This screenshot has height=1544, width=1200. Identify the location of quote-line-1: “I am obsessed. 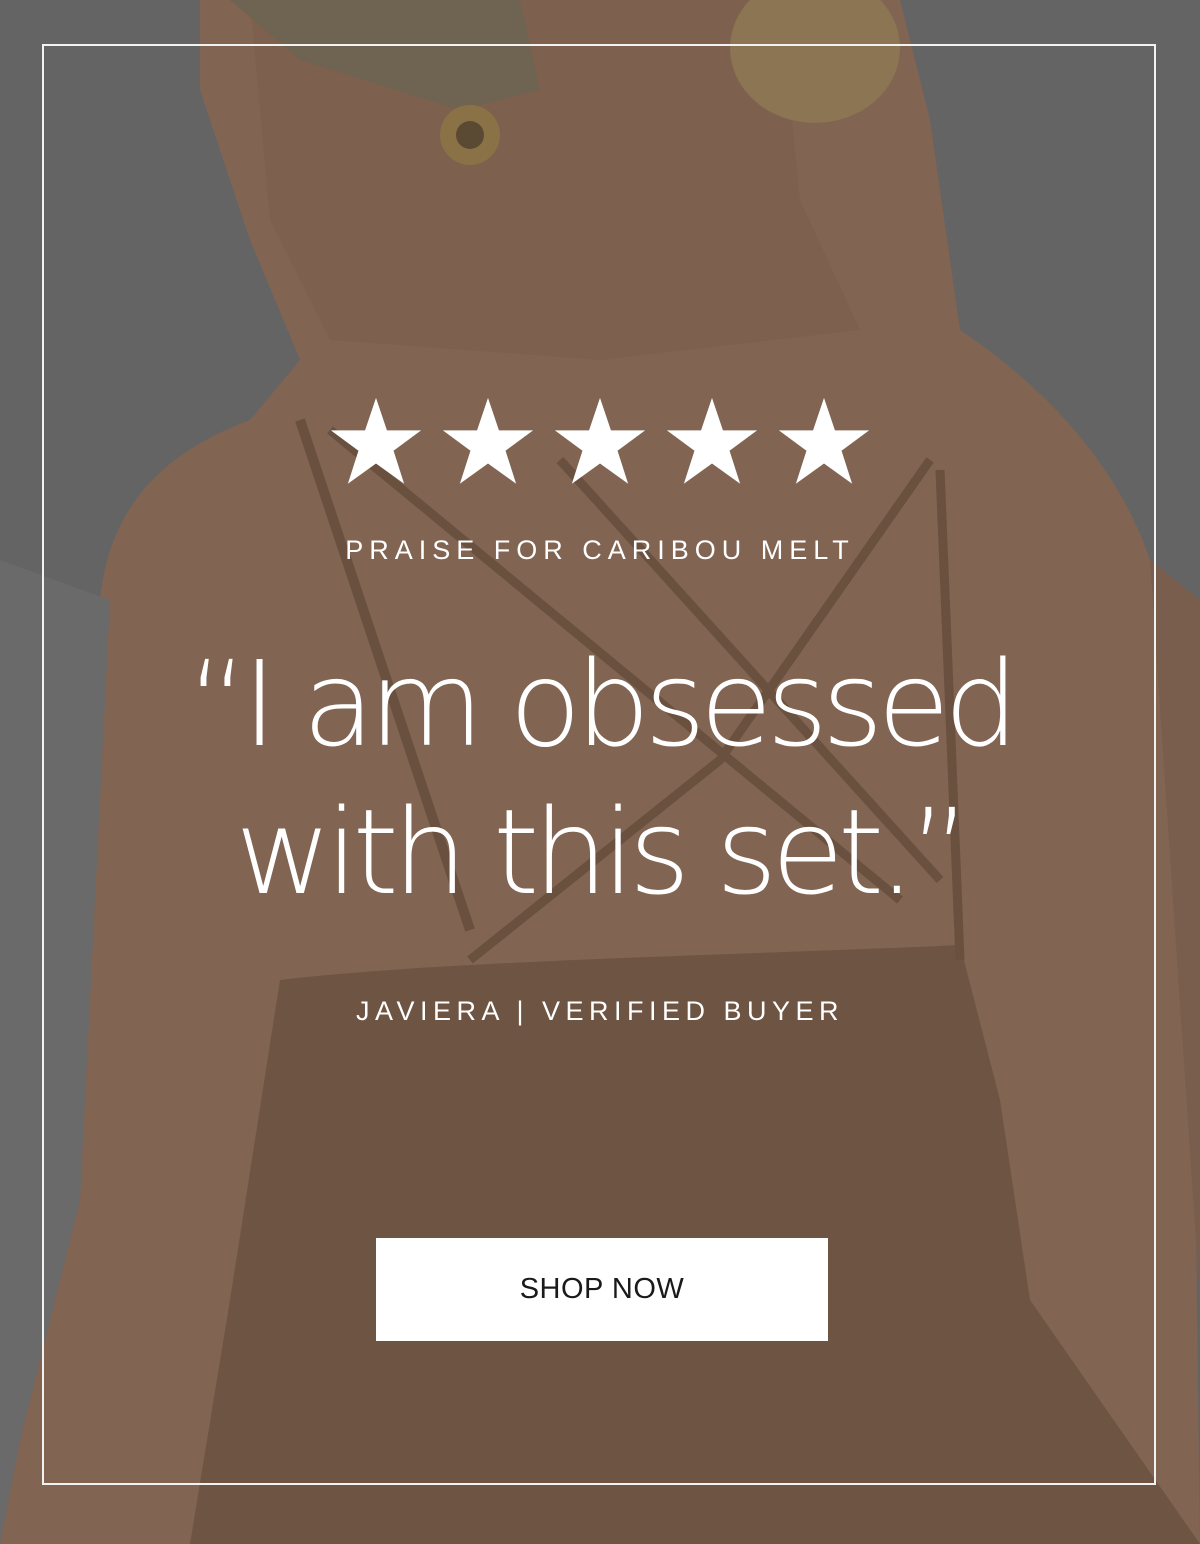
(603, 704).